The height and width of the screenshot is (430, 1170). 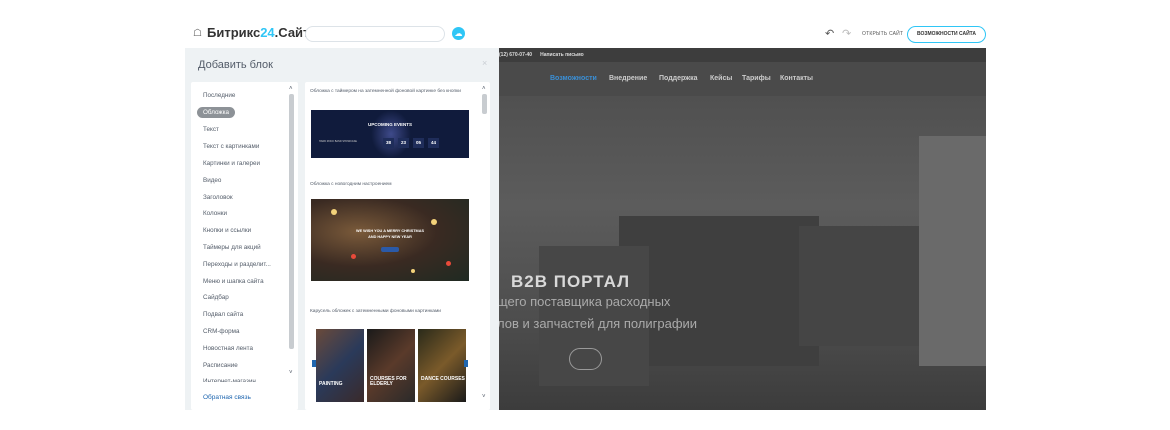 I want to click on hero-window, so click(x=952, y=251).